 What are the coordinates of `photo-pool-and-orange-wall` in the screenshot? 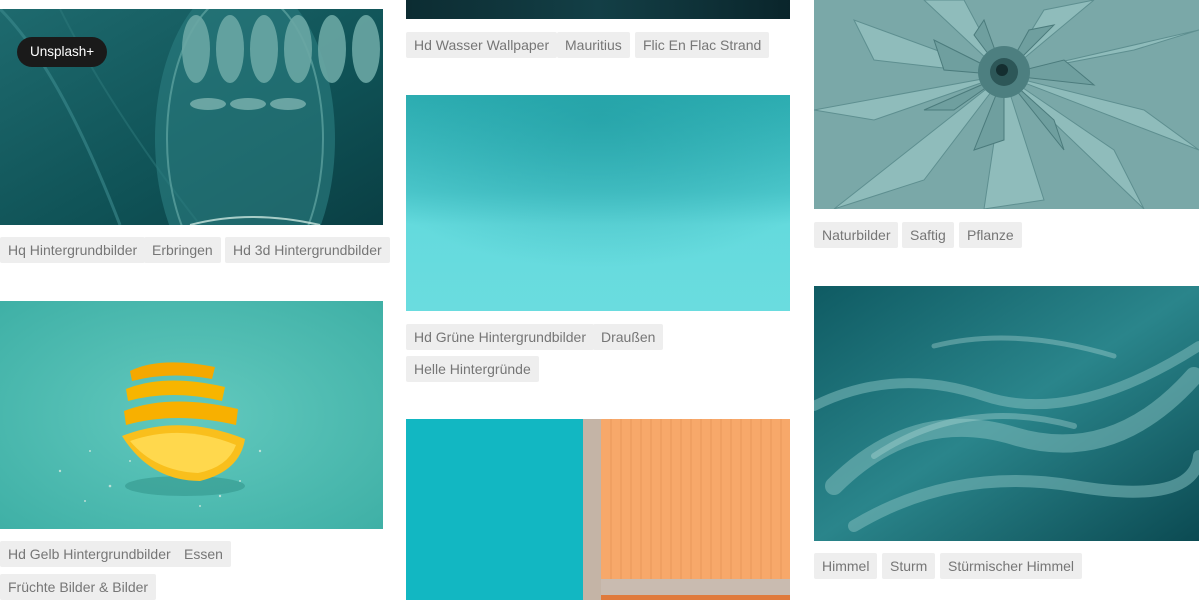 It's located at (598, 509).